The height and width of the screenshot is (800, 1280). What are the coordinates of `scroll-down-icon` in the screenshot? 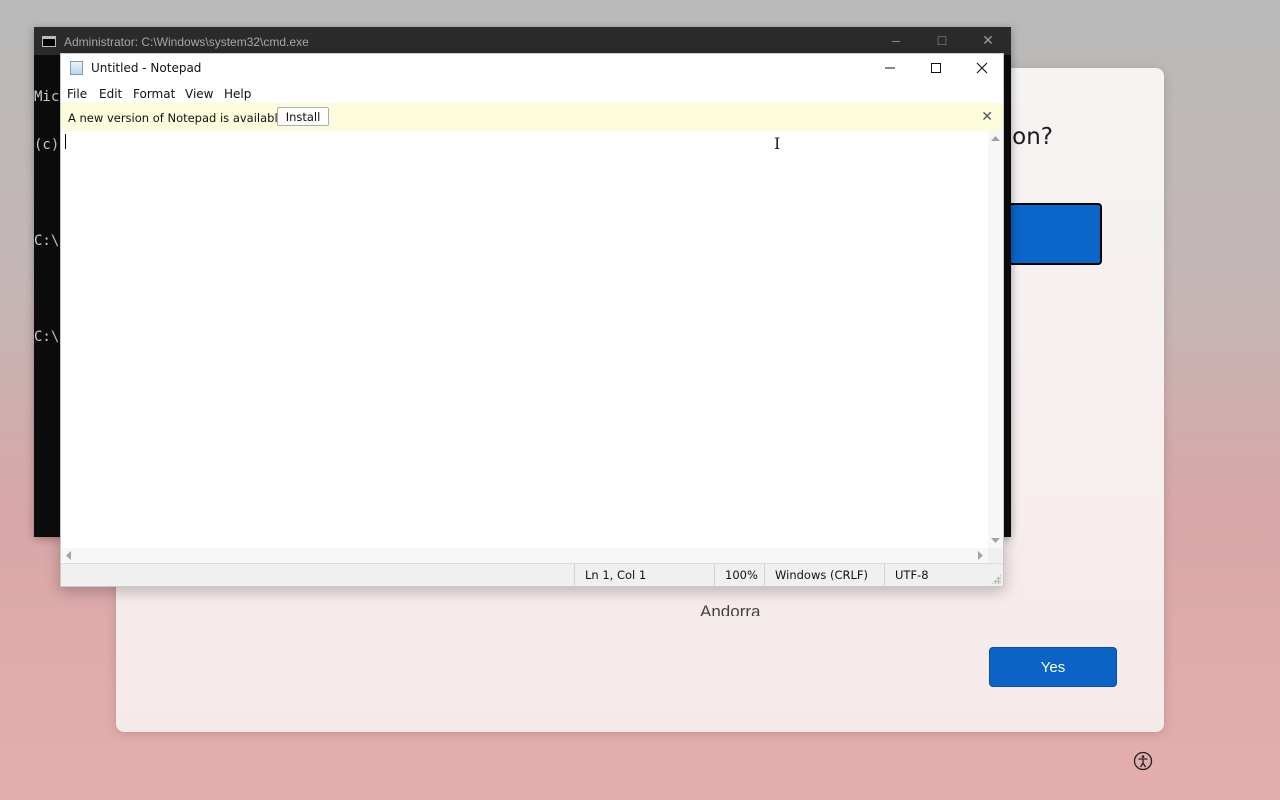 It's located at (995, 540).